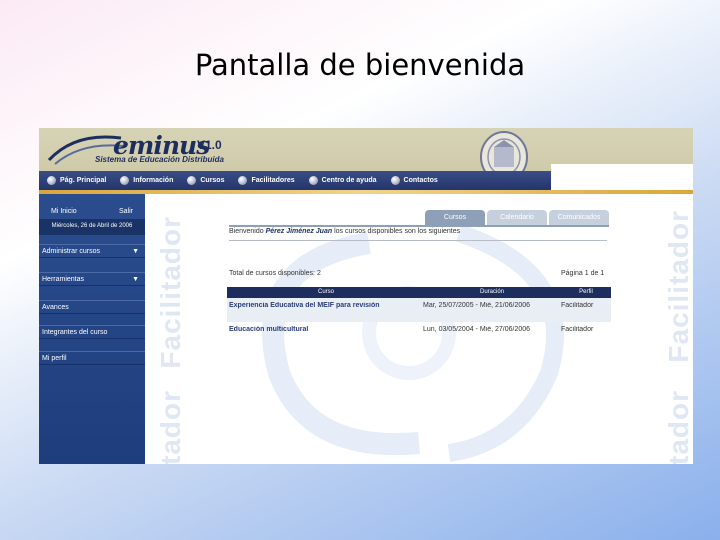  I want to click on pagination-info: Página 1 de 1, so click(583, 273).